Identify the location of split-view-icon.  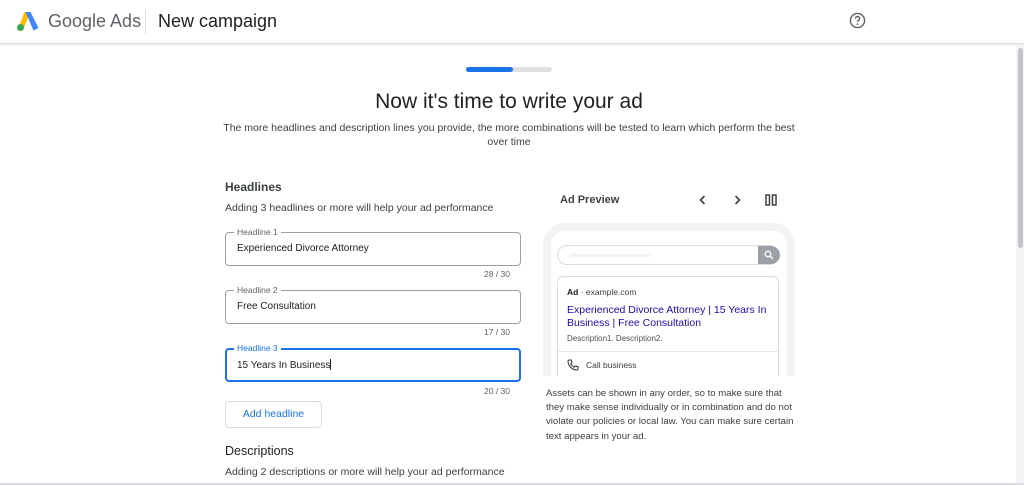
(771, 200).